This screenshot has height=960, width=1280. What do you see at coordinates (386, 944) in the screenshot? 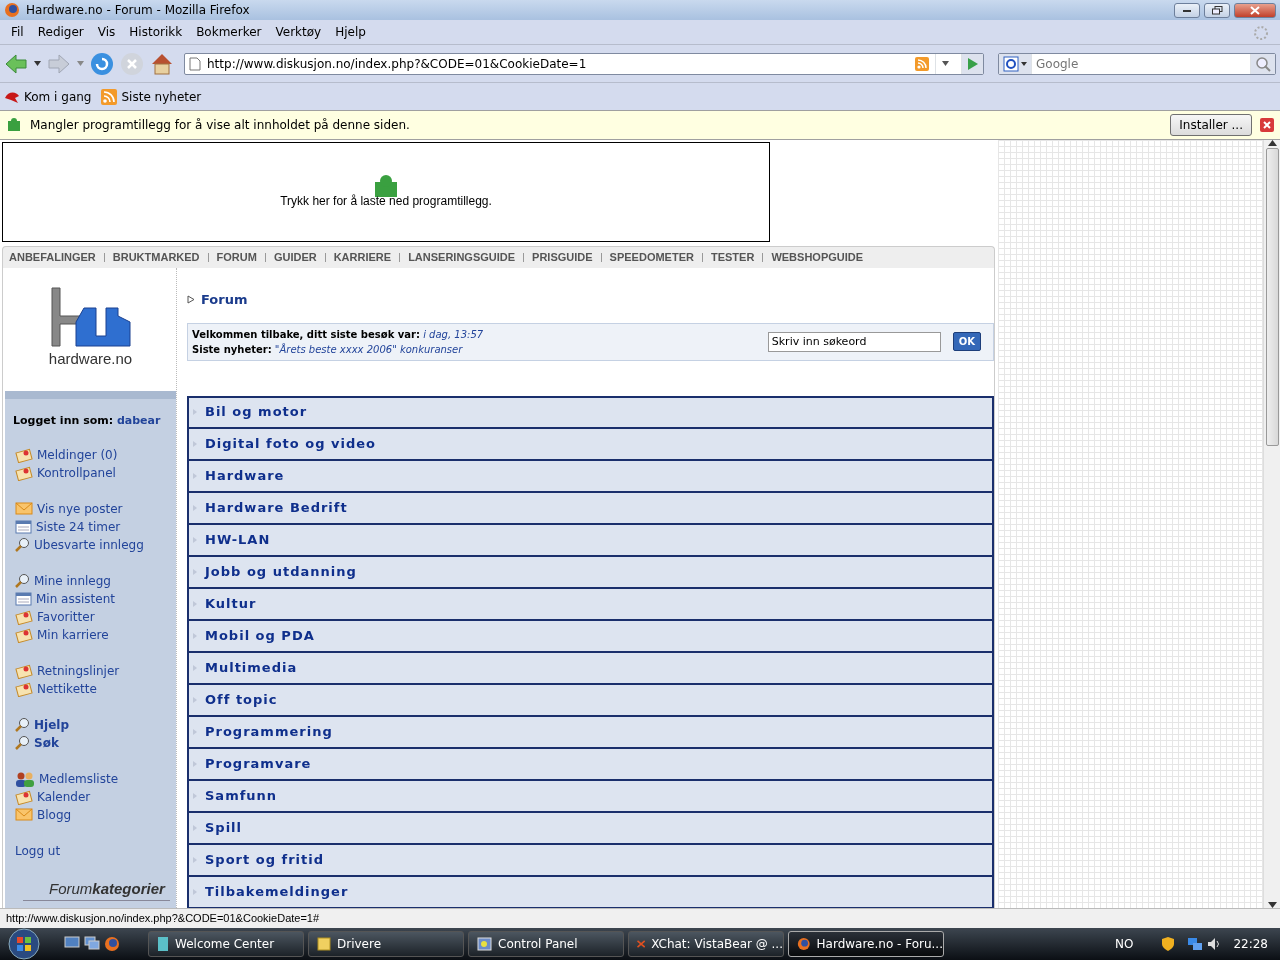
I see `taskbar-button: Drivere` at bounding box center [386, 944].